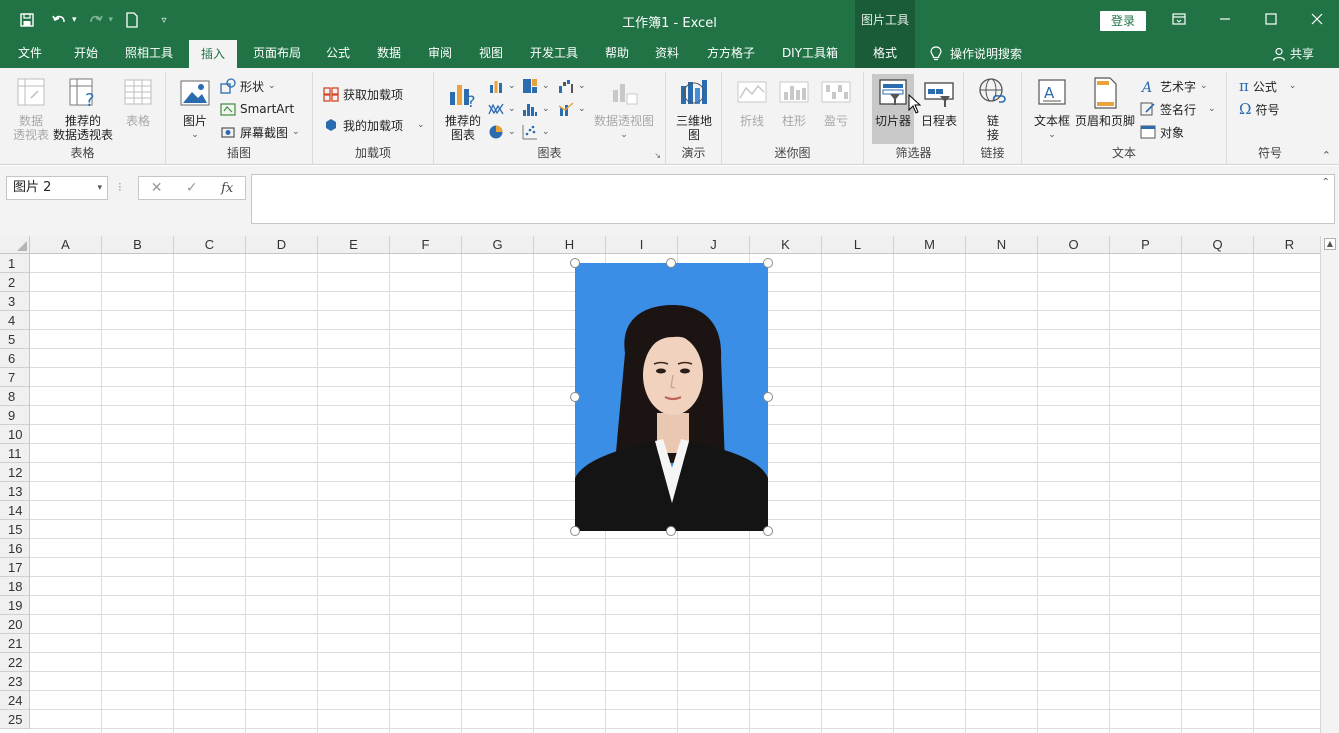 This screenshot has width=1339, height=733. I want to click on scatter-chart-button: ⌄, so click(502, 109).